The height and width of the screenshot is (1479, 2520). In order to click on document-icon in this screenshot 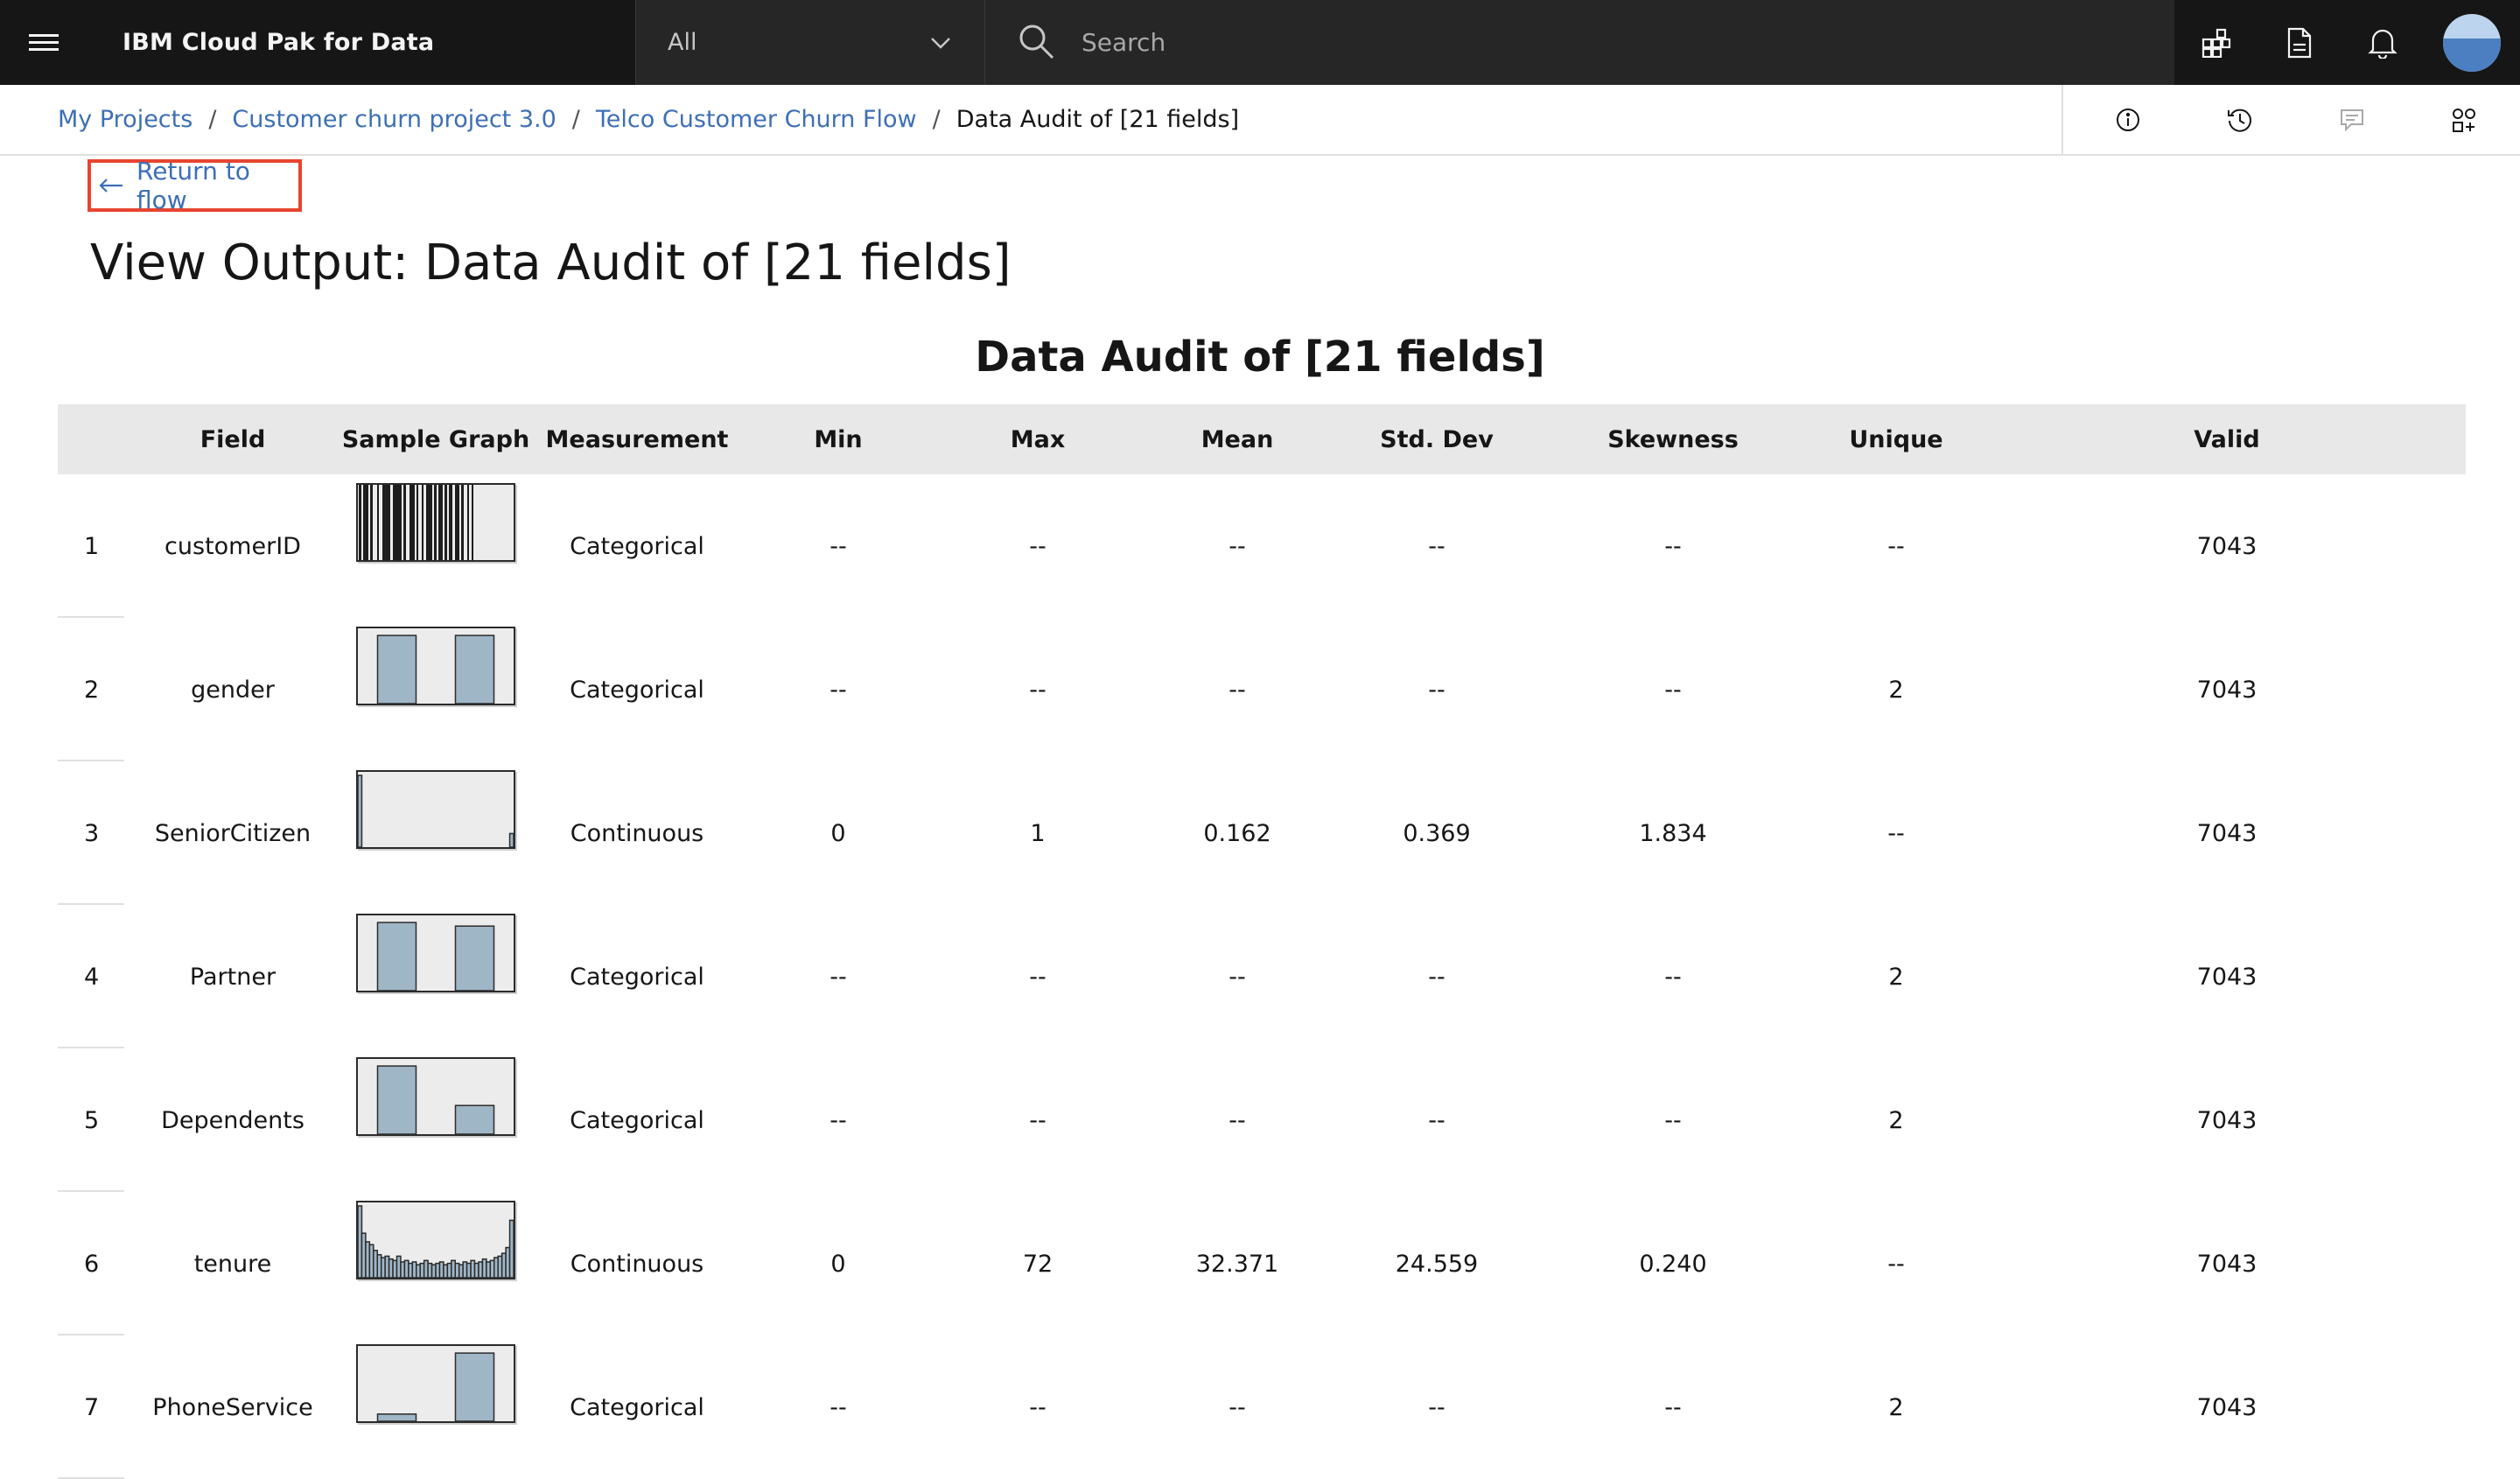, I will do `click(2299, 43)`.